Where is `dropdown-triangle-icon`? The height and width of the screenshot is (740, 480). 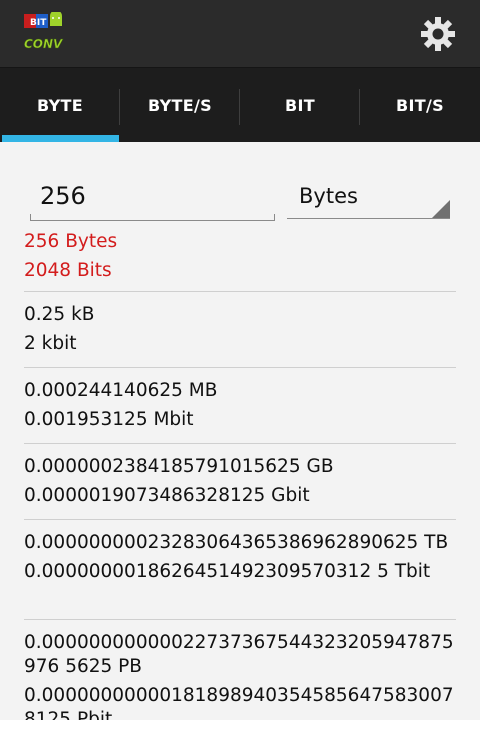
dropdown-triangle-icon is located at coordinates (441, 209).